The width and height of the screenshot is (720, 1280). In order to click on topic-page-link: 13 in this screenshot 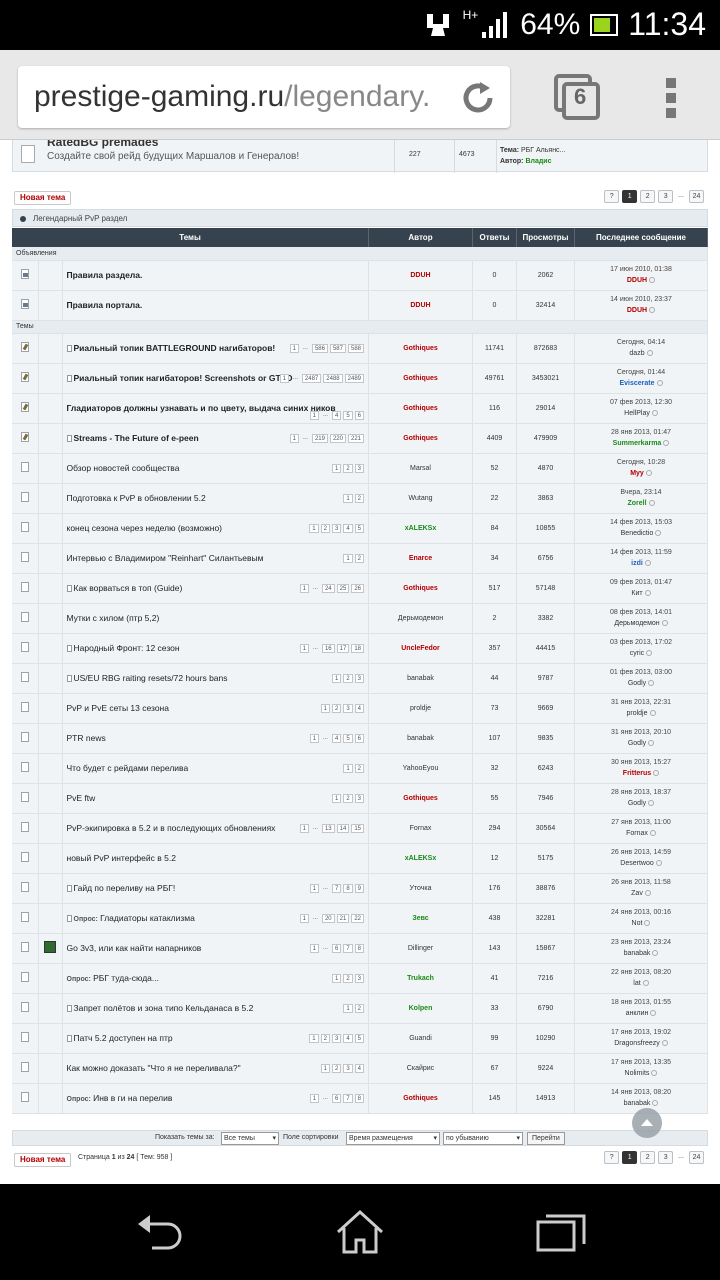, I will do `click(328, 828)`.